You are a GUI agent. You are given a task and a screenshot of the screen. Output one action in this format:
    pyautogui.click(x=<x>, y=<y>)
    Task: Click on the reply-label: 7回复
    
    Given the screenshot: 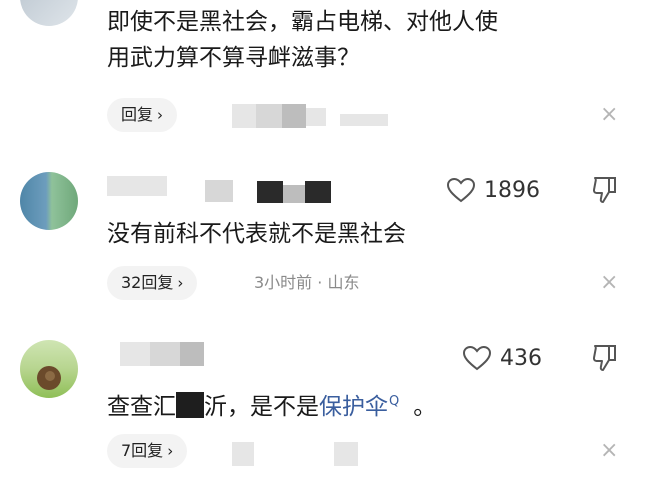 What is the action you would take?
    pyautogui.click(x=142, y=450)
    